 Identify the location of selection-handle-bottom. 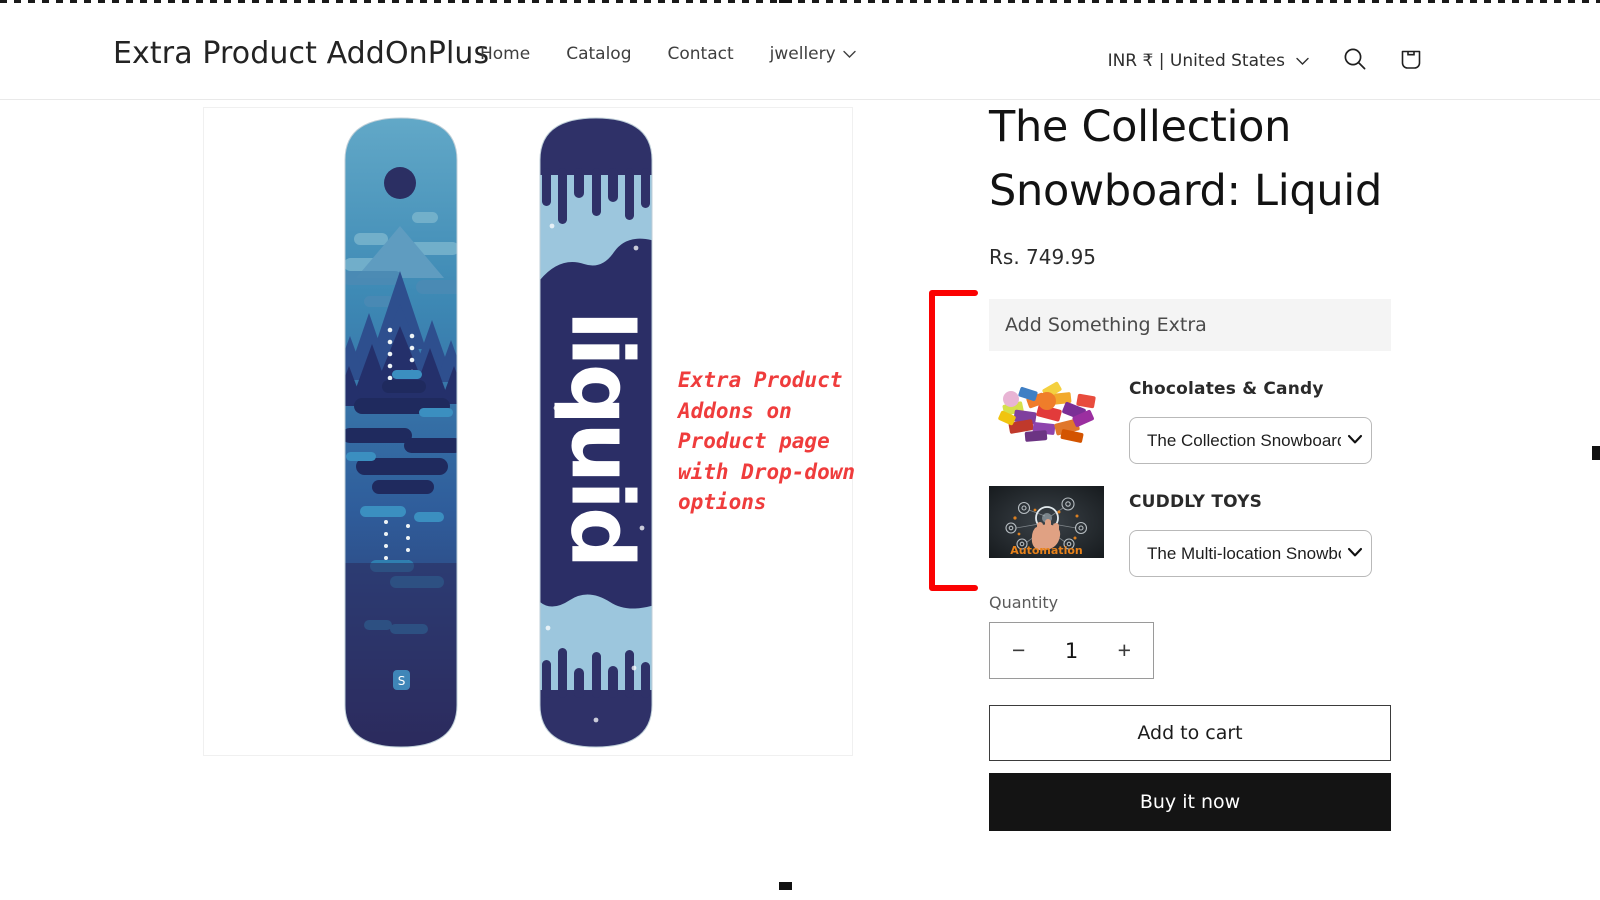
(785, 886).